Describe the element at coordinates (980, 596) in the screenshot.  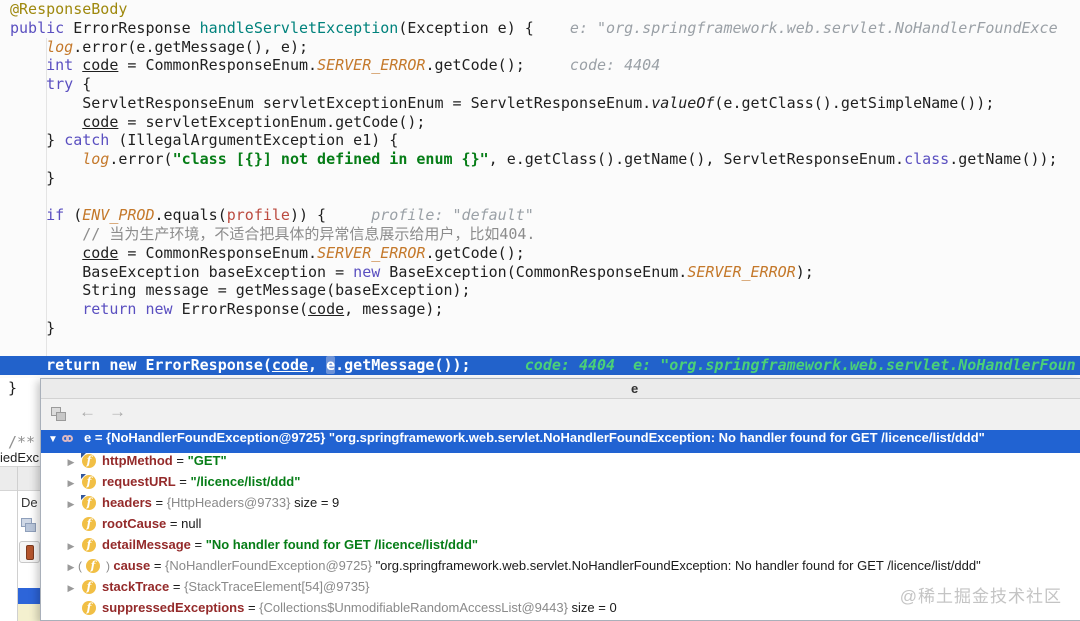
I see `watermark: @稀土掘金技术社区` at that location.